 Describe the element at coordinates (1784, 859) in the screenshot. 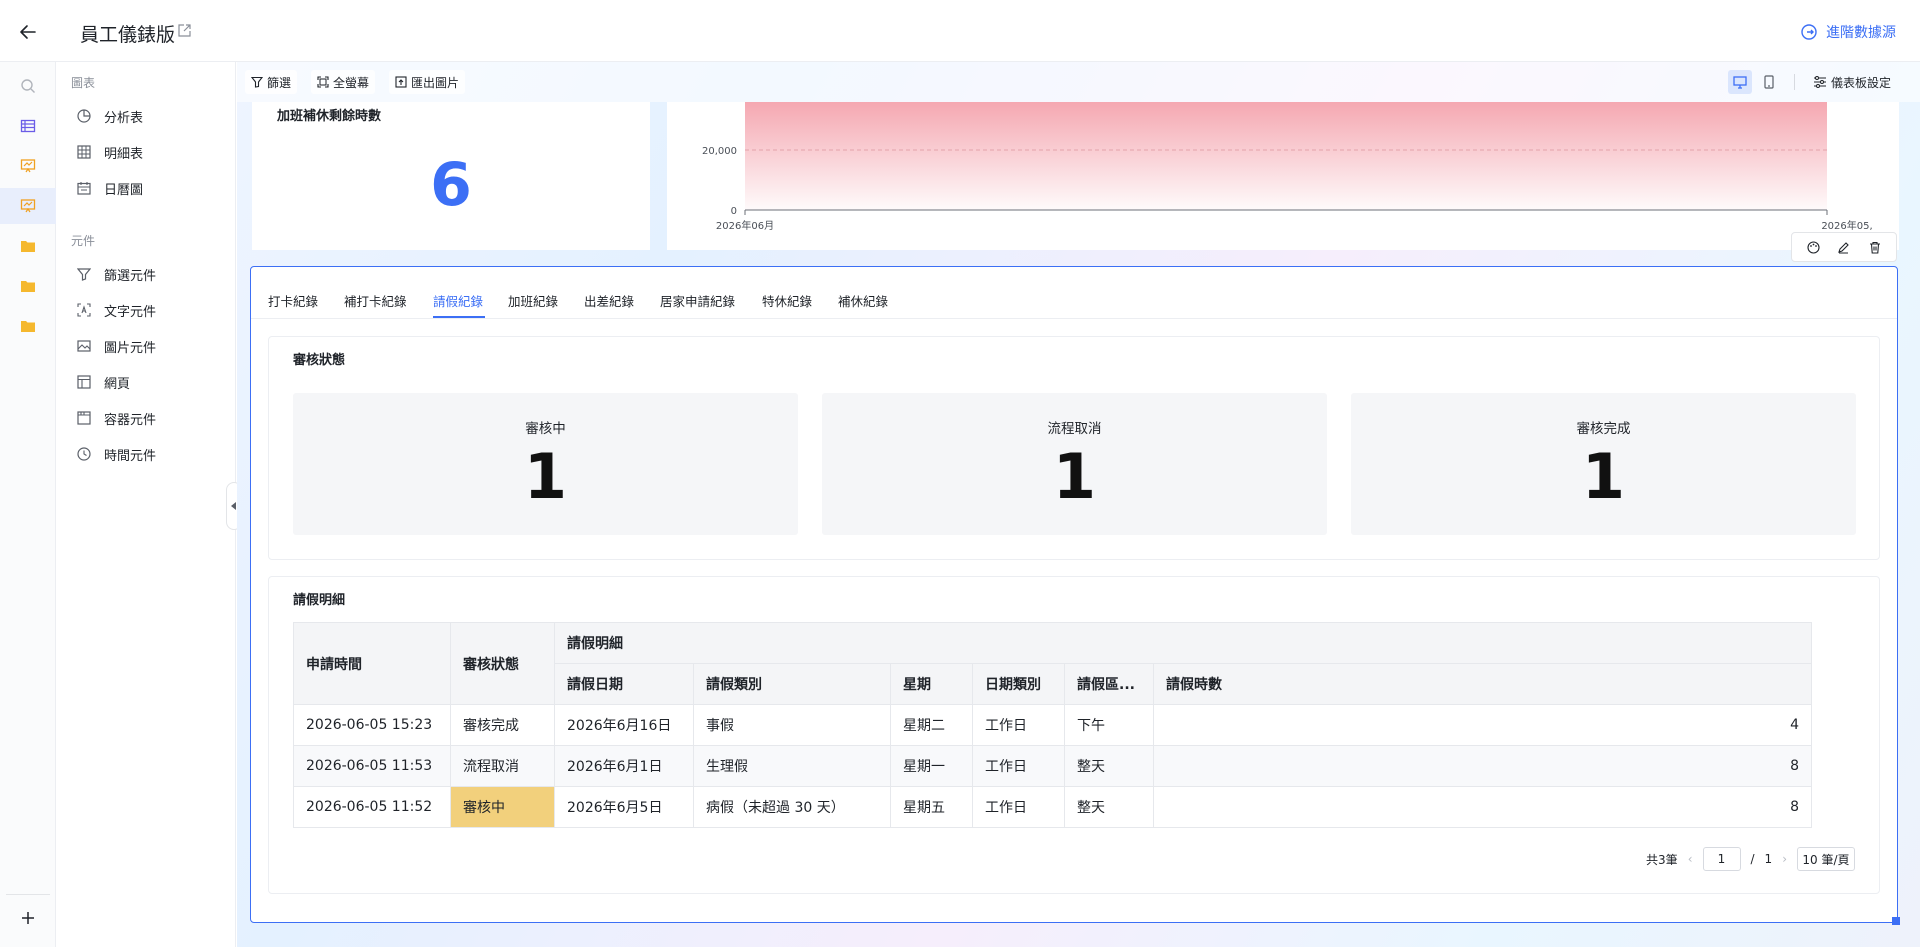

I see `next-page-icon: ›` at that location.